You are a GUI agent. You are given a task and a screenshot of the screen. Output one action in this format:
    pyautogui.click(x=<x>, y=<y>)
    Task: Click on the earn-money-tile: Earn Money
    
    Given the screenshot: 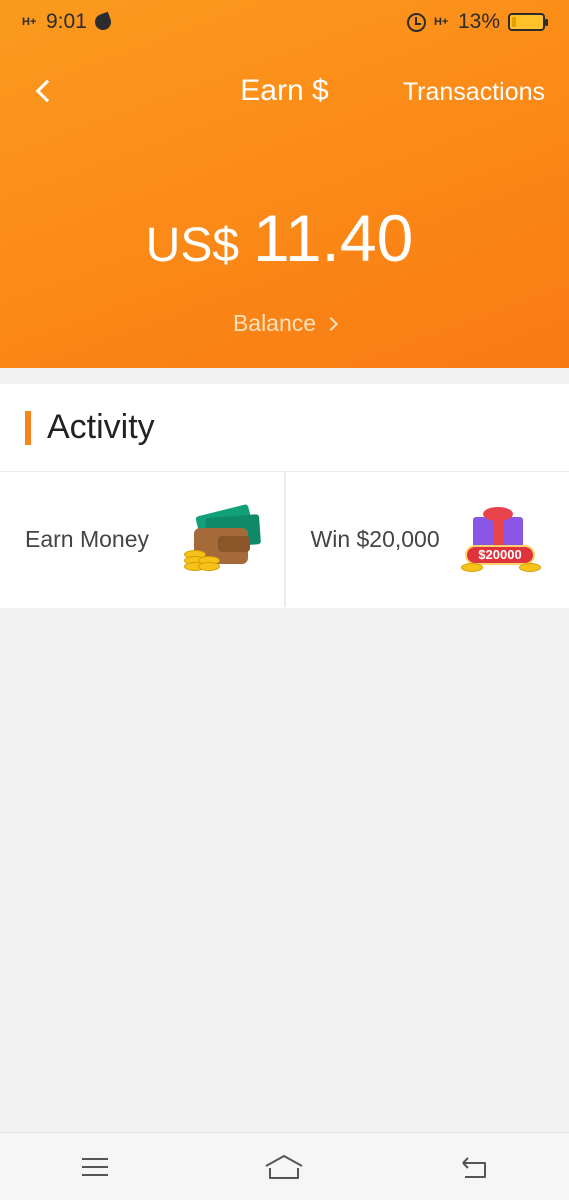 What is the action you would take?
    pyautogui.click(x=142, y=539)
    